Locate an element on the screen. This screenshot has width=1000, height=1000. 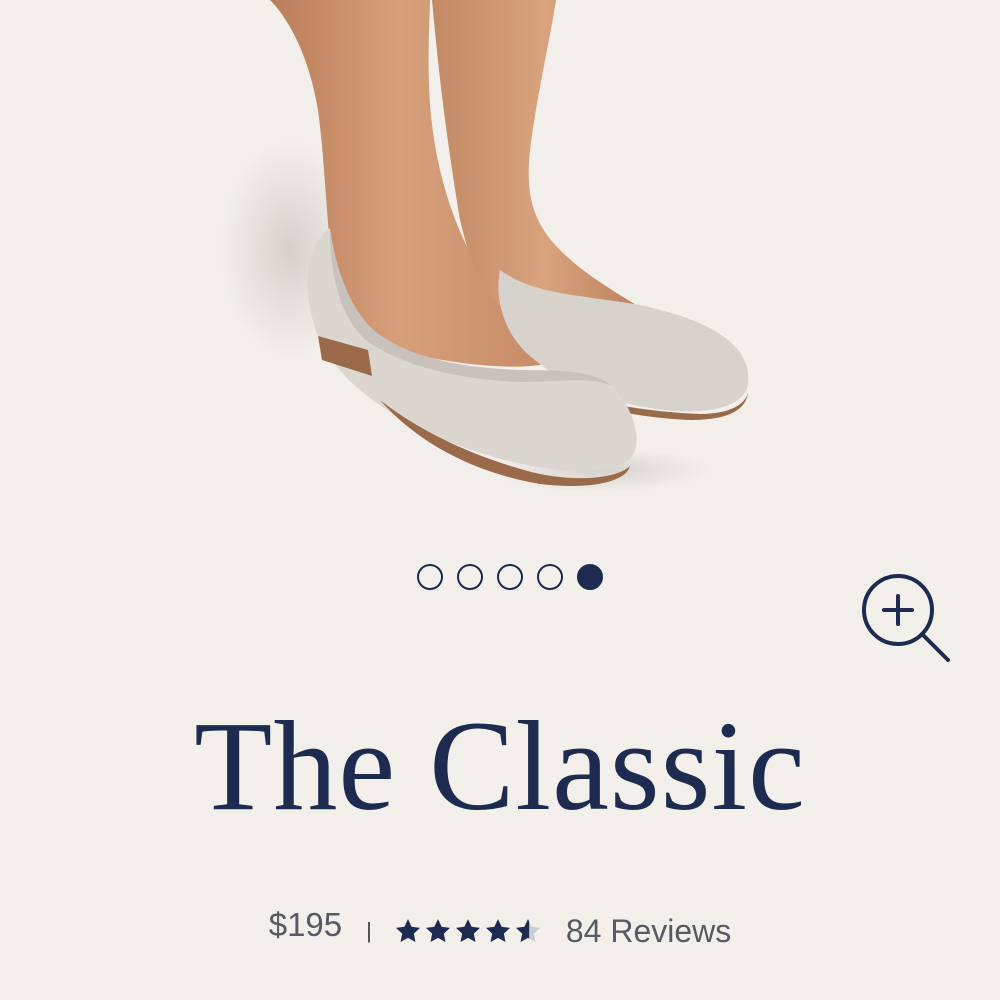
product-meta: $195 | 84 Reviews is located at coordinates (500, 928).